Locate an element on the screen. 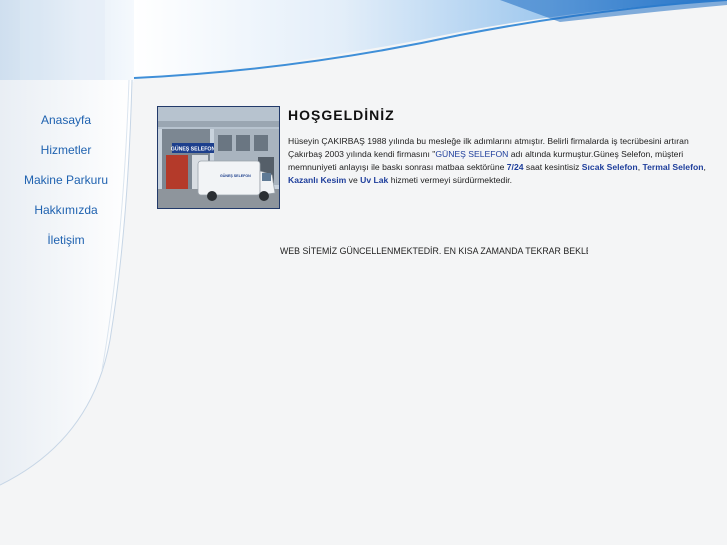 This screenshot has width=727, height=545. service-hot-lamination: Sıcak Selefon is located at coordinates (609, 167).